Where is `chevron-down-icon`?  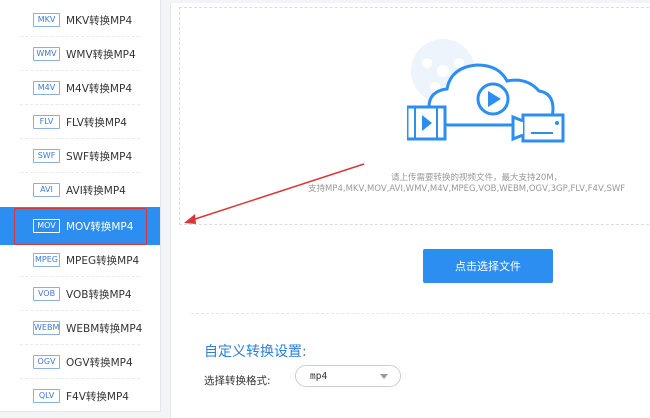
chevron-down-icon is located at coordinates (384, 376).